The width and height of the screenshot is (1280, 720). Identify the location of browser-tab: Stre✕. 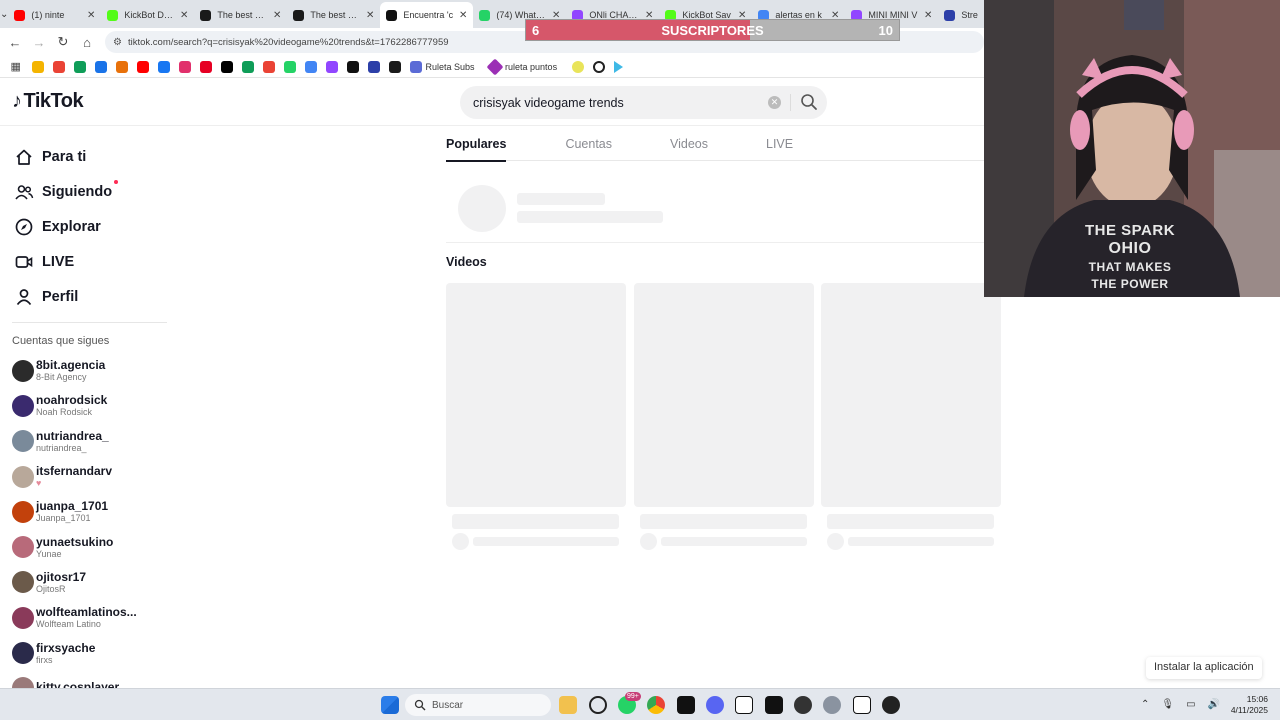
(961, 15).